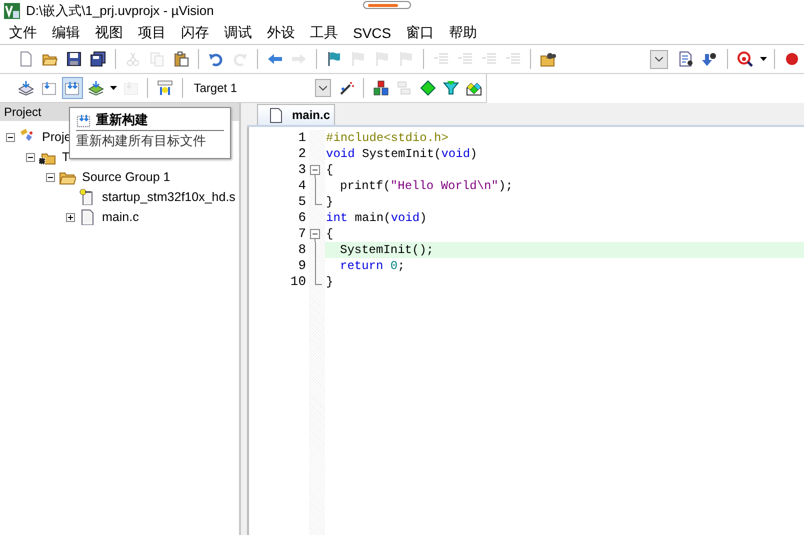  Describe the element at coordinates (302, 202) in the screenshot. I see `line-number: 5` at that location.